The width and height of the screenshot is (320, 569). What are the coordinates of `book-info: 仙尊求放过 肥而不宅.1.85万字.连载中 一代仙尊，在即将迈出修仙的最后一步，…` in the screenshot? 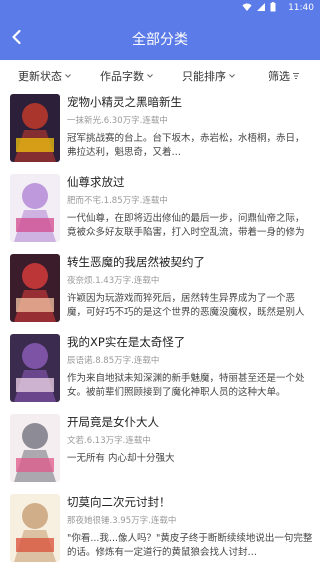 It's located at (190, 207).